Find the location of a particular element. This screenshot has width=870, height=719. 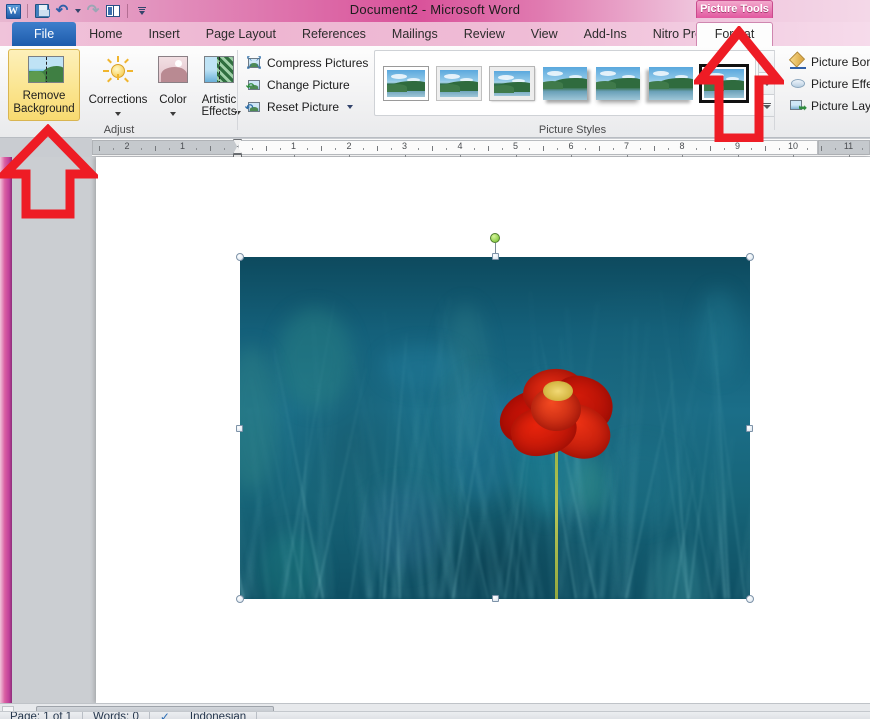

handle-bottom-left is located at coordinates (240, 599).